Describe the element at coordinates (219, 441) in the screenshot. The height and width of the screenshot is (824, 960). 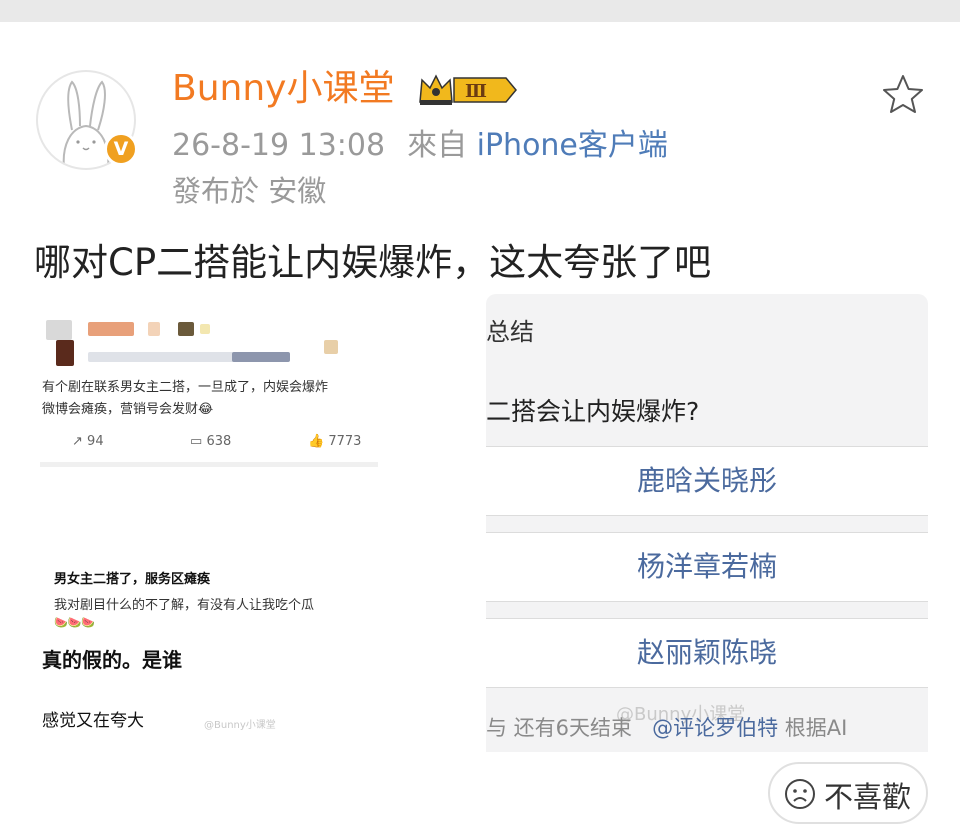
I see `comment-count: 638` at that location.